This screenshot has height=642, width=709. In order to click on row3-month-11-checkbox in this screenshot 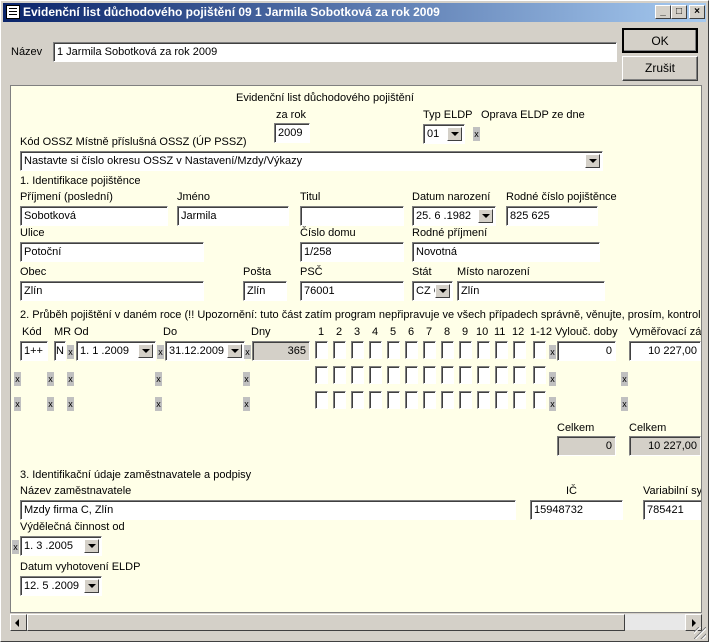, I will do `click(501, 400)`.